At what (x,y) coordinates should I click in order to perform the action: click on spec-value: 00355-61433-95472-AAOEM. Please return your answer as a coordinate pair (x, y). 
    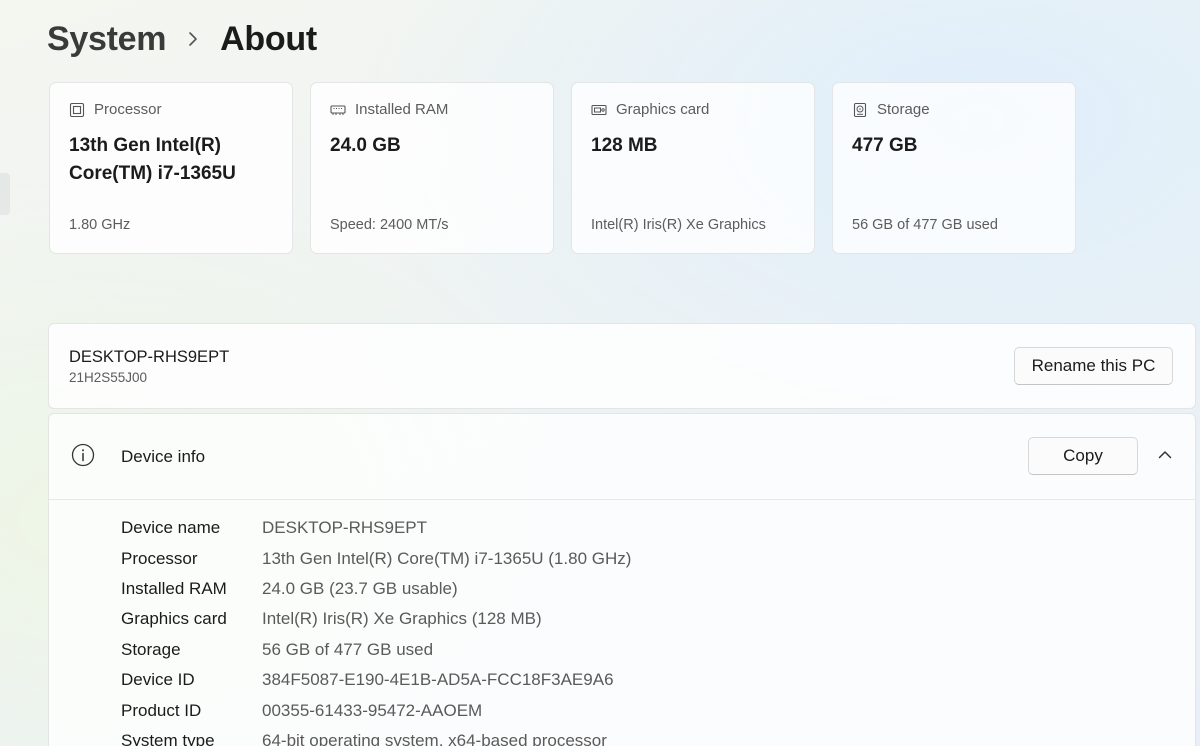
    Looking at the image, I should click on (372, 711).